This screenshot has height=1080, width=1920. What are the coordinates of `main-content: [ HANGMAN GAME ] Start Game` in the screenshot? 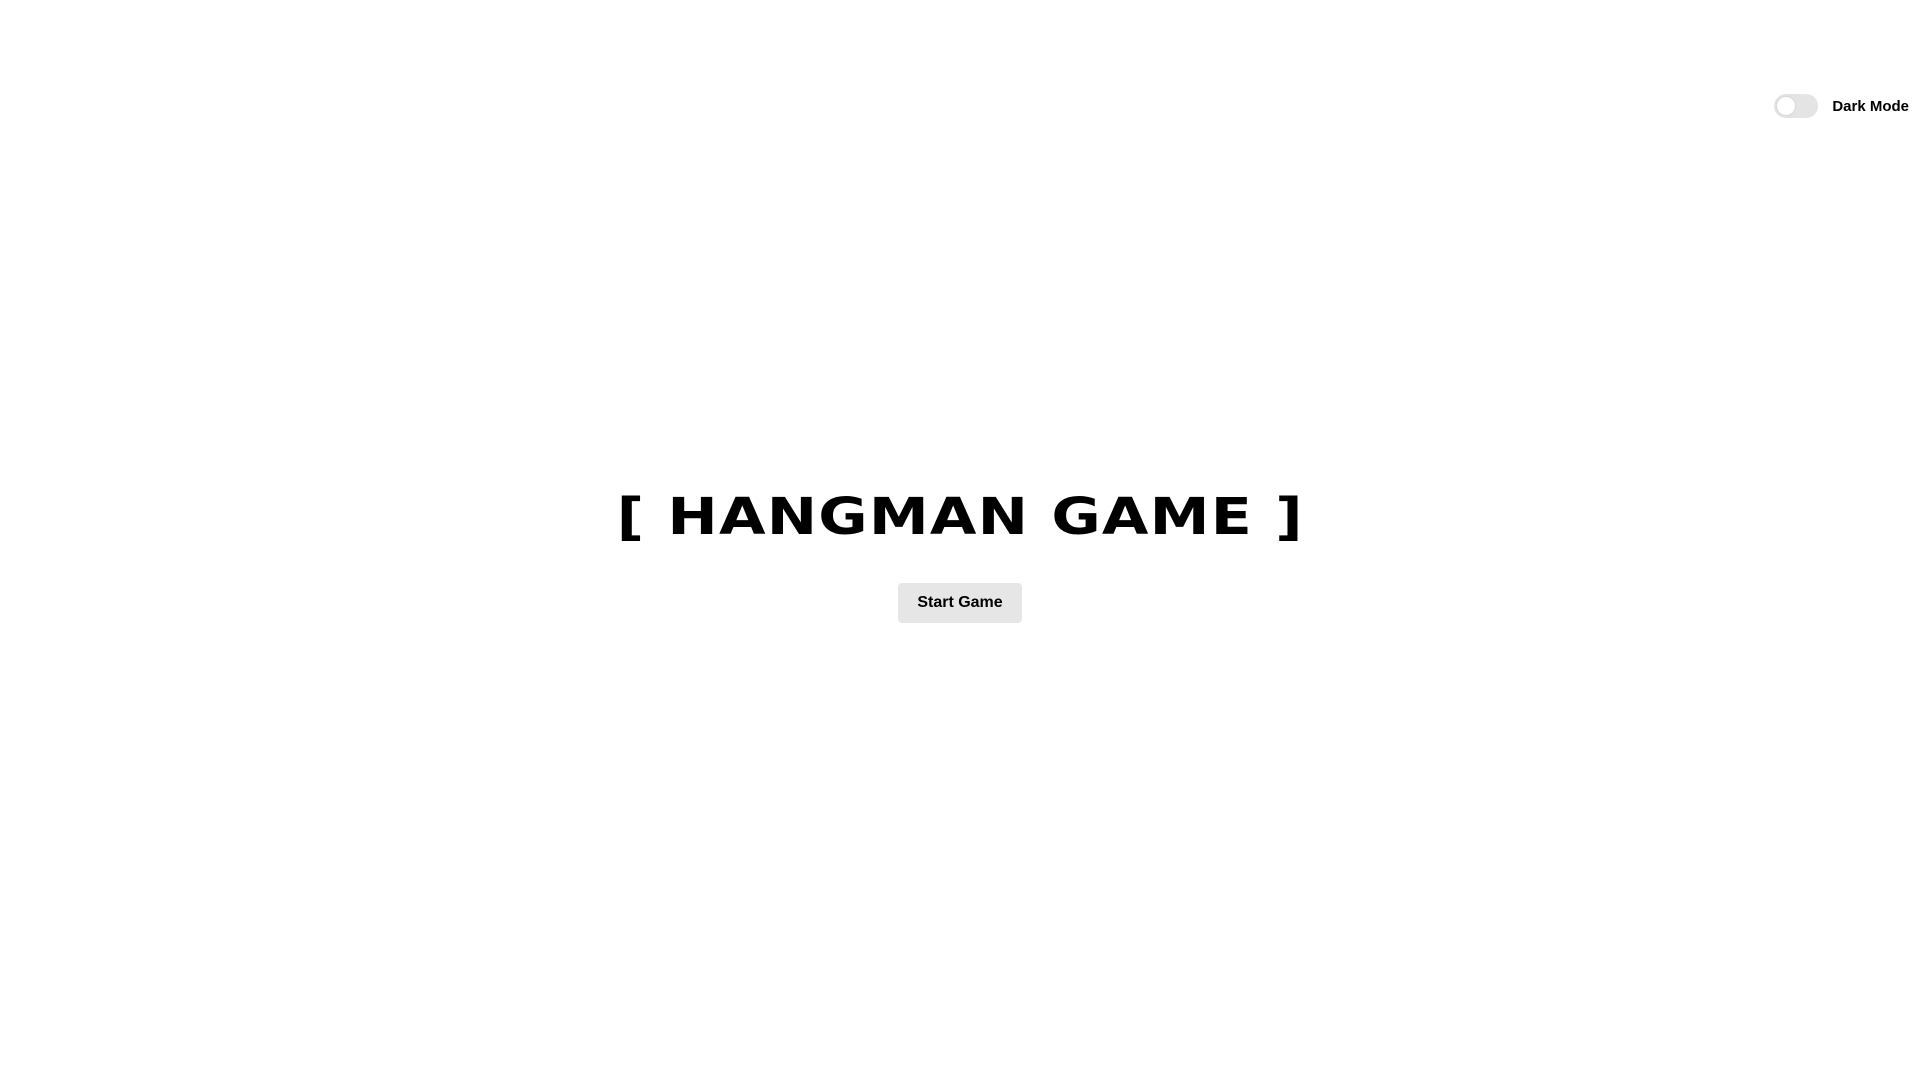 It's located at (960, 555).